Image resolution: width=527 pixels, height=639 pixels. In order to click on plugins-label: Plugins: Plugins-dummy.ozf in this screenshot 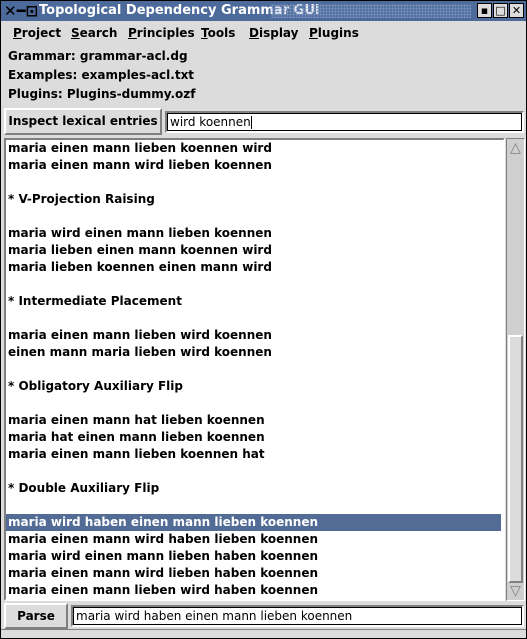, I will do `click(102, 94)`.